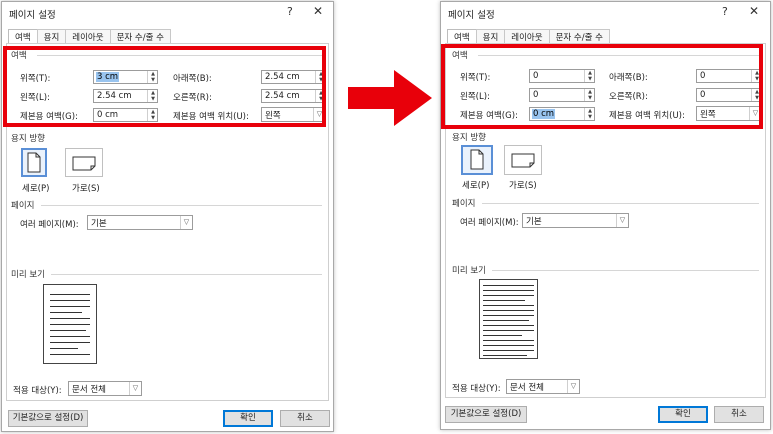 This screenshot has height=434, width=773. Describe the element at coordinates (390, 98) in the screenshot. I see `arrow-right-icon` at that location.